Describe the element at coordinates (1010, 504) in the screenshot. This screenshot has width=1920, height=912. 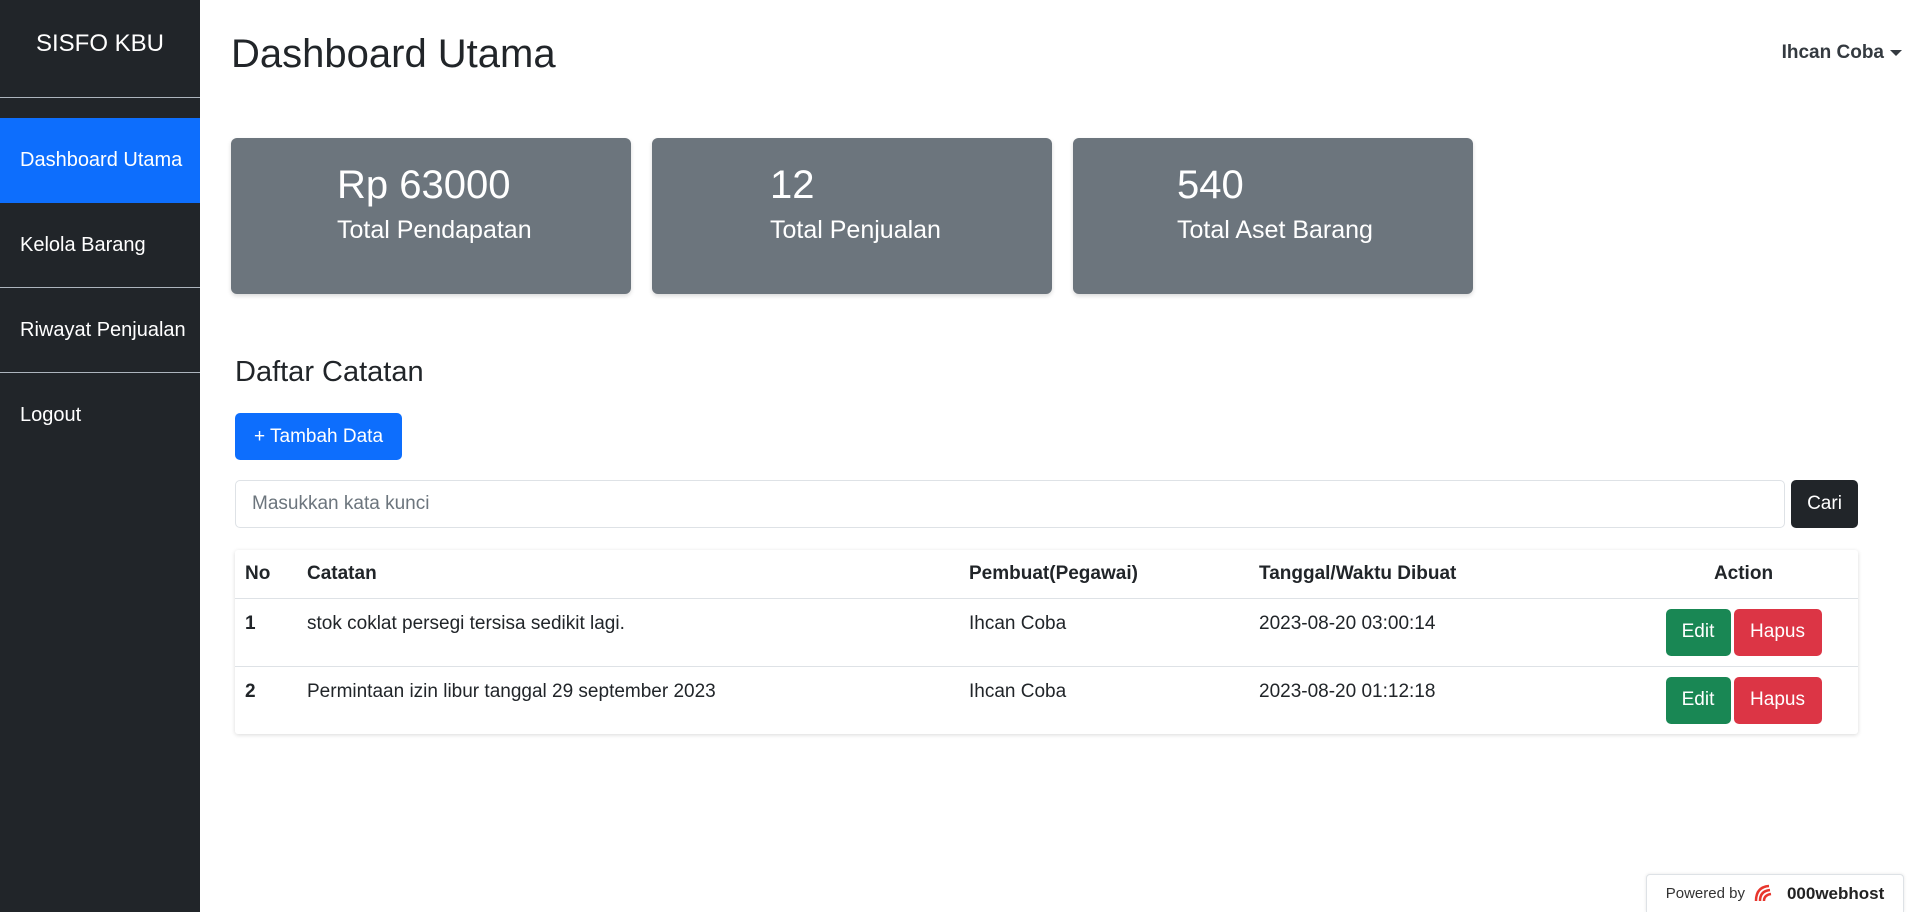
I see `search-input` at that location.